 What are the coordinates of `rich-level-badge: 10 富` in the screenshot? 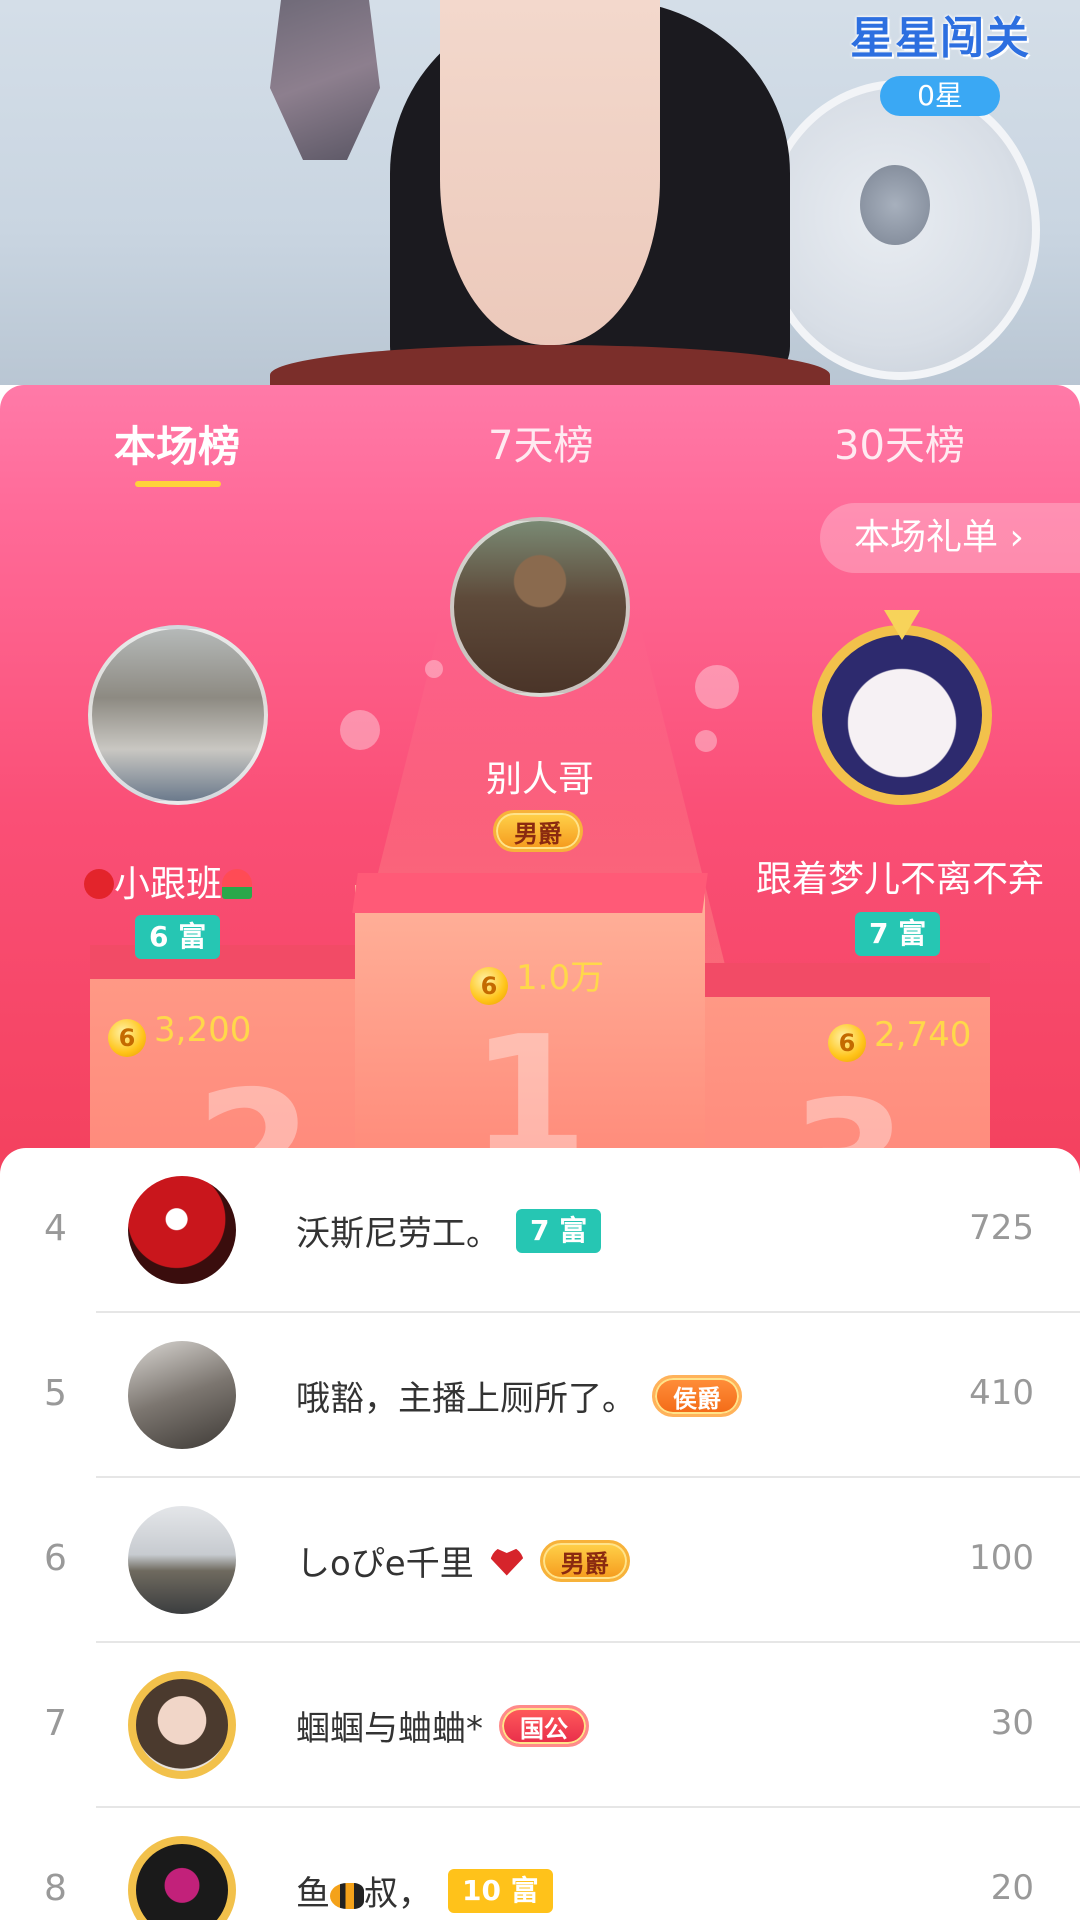 It's located at (500, 1890).